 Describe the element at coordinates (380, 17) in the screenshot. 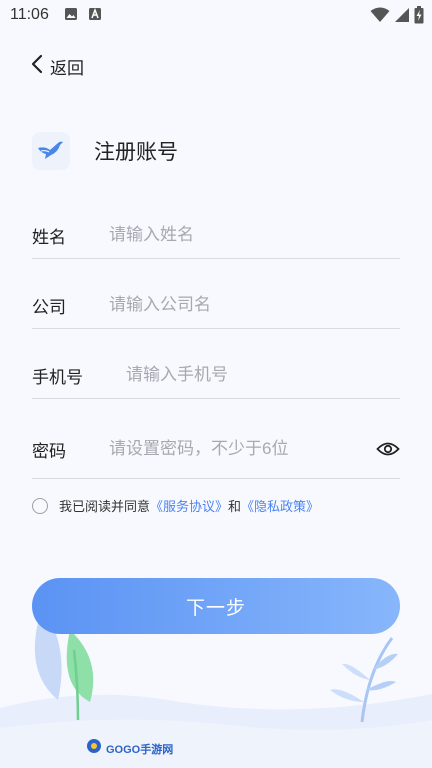

I see `wifi-icon` at that location.